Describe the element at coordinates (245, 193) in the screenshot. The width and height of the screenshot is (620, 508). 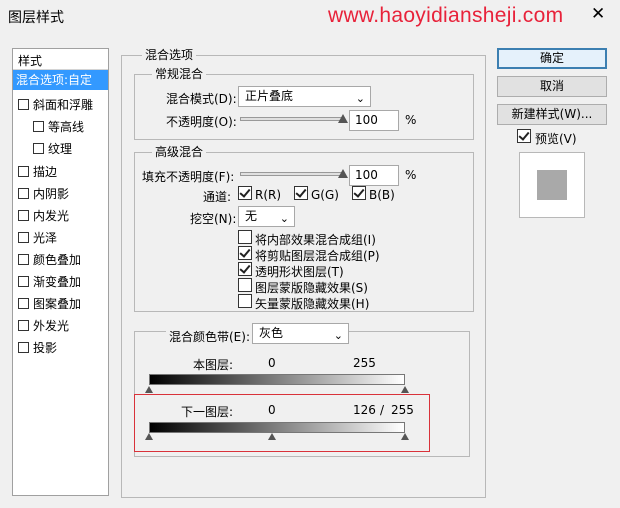
I see `channel-r-checkbox` at that location.